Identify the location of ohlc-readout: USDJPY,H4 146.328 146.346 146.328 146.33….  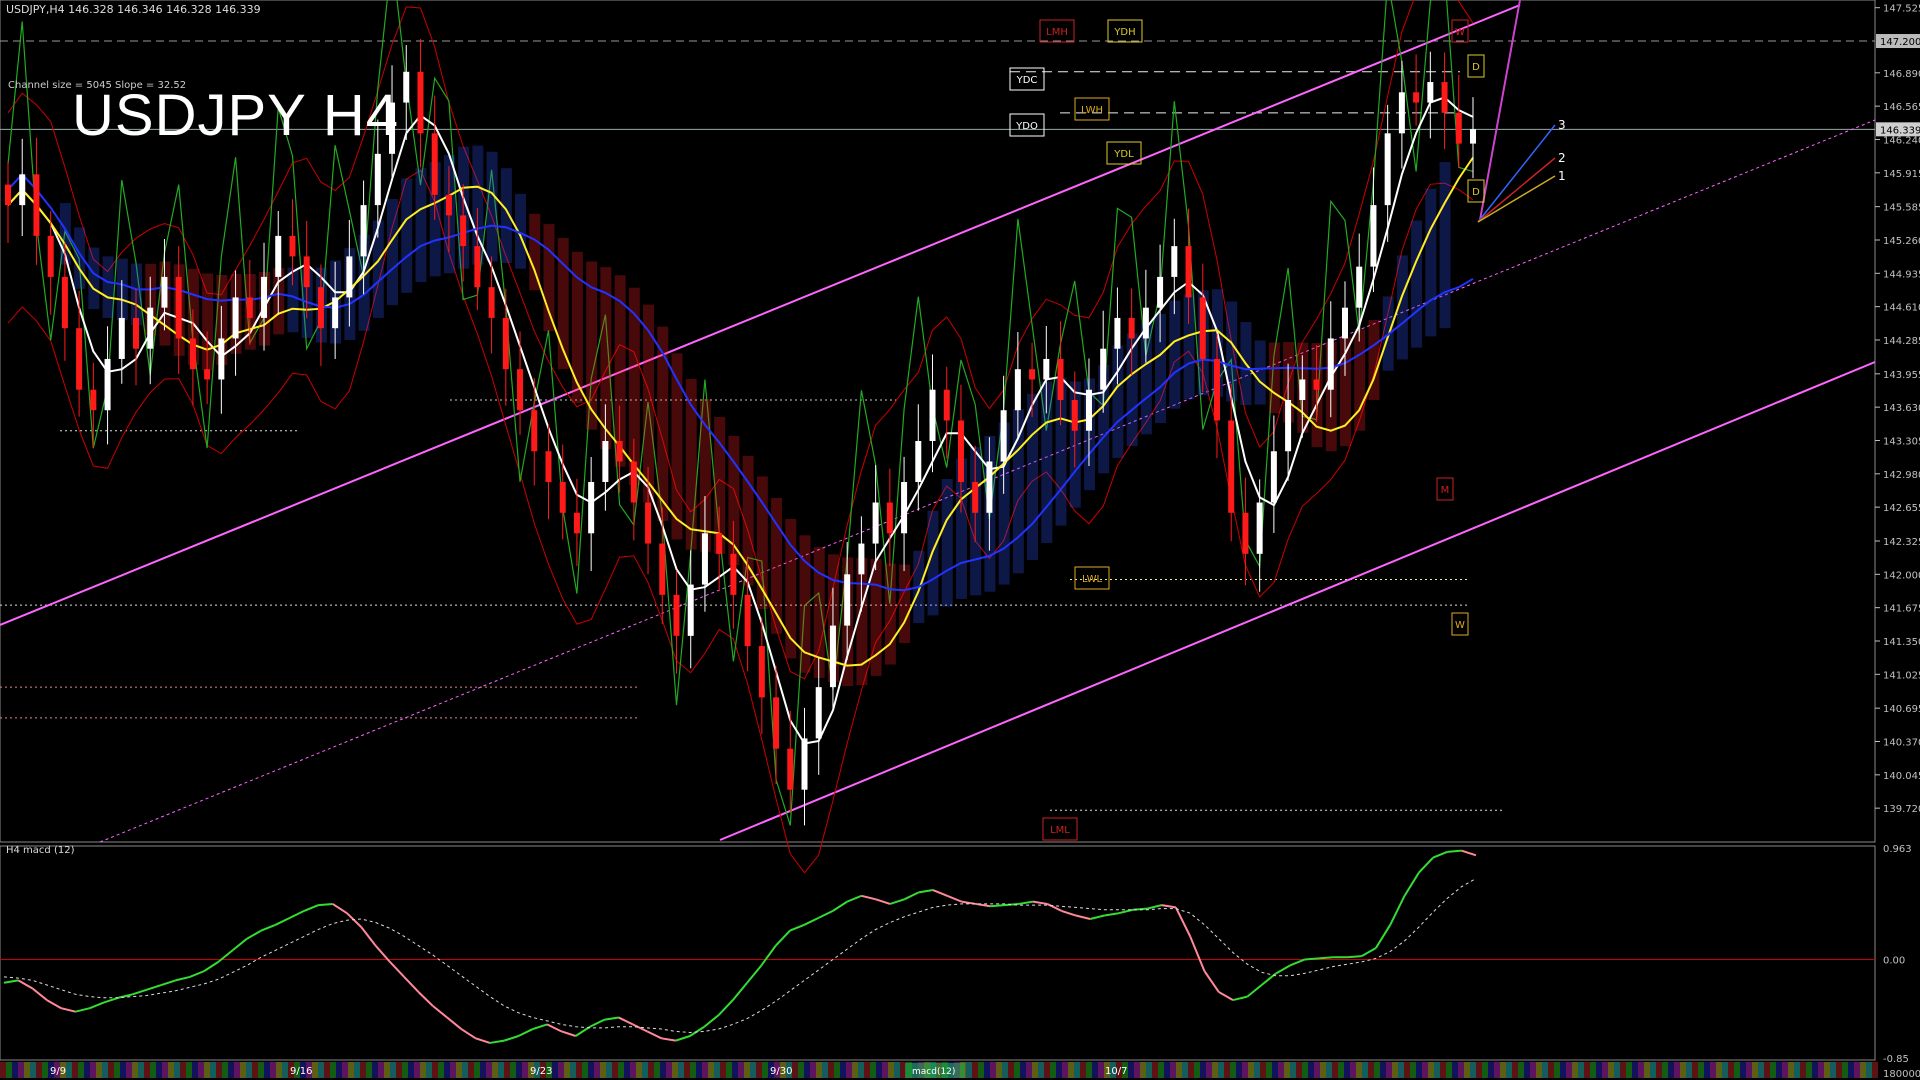
(133, 9).